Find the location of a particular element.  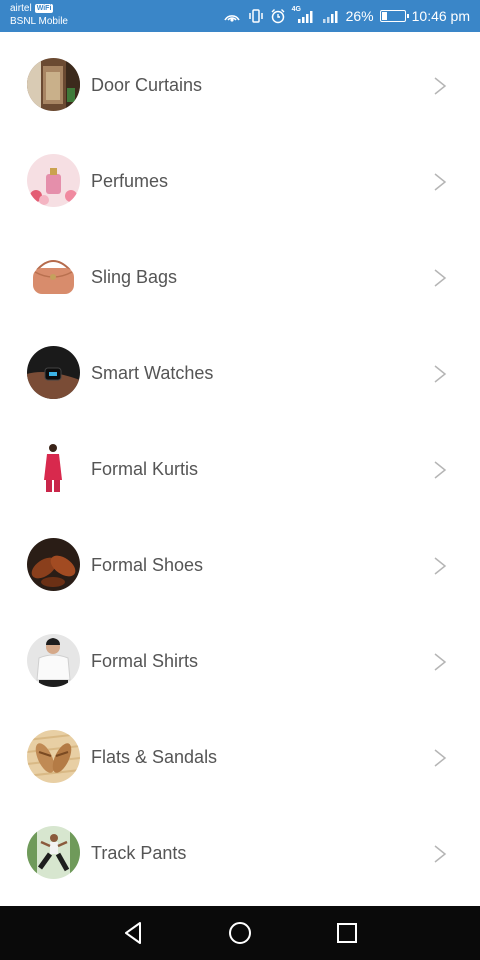

item-label: Formal Kurtis is located at coordinates (145, 469).